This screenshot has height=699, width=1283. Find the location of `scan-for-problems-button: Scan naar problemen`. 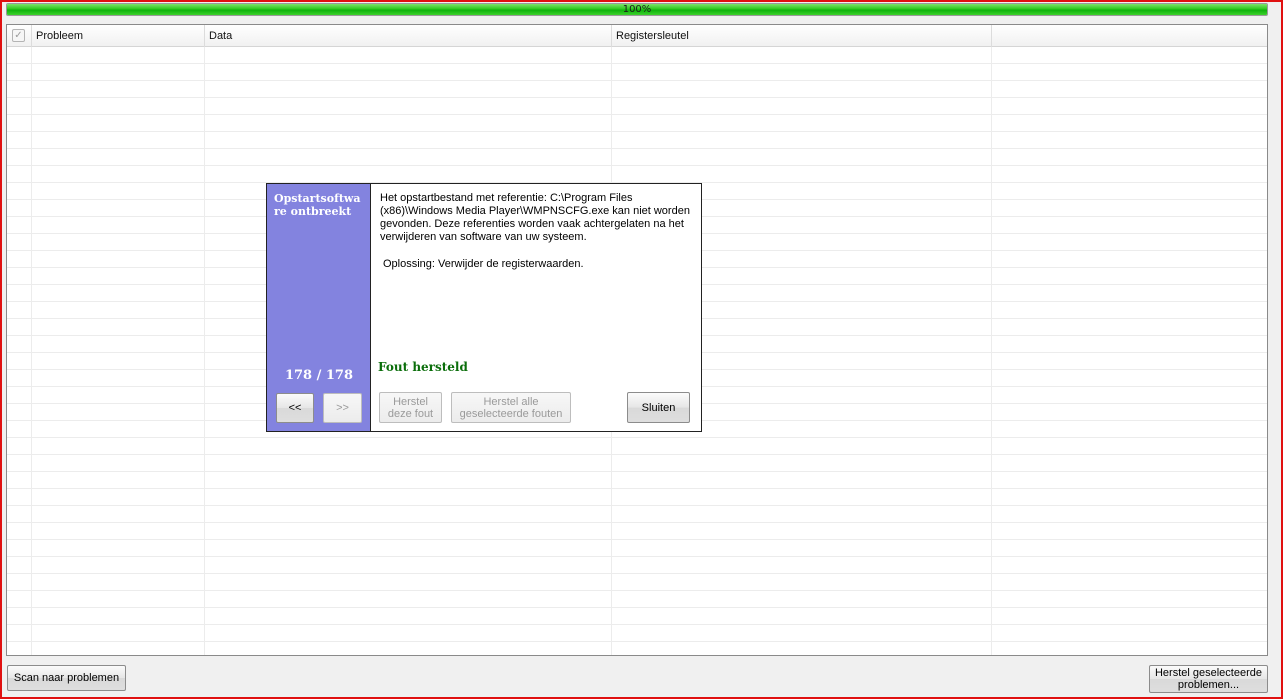

scan-for-problems-button: Scan naar problemen is located at coordinates (66, 678).